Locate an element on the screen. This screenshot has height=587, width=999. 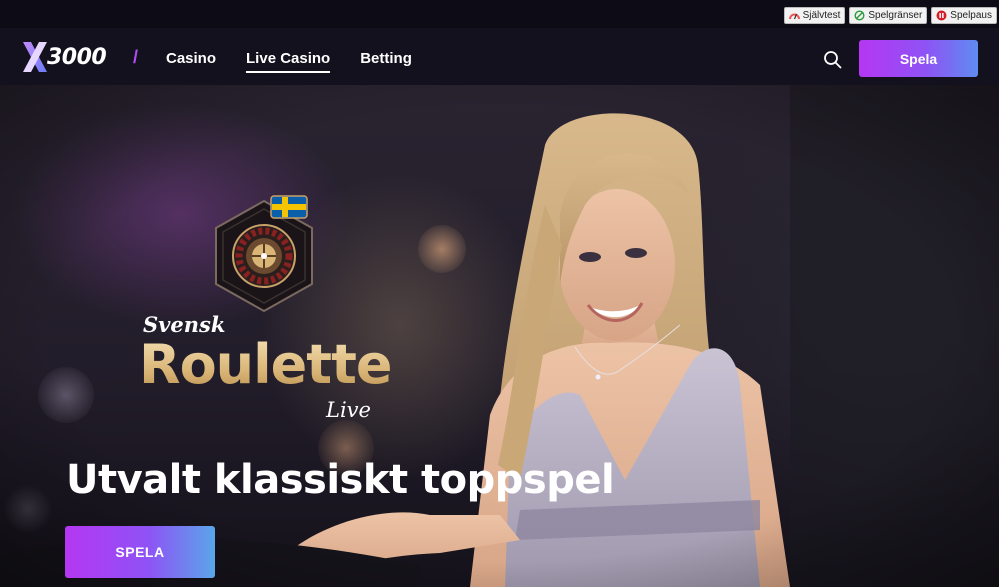
limits-label: Spelgränser is located at coordinates (895, 15).